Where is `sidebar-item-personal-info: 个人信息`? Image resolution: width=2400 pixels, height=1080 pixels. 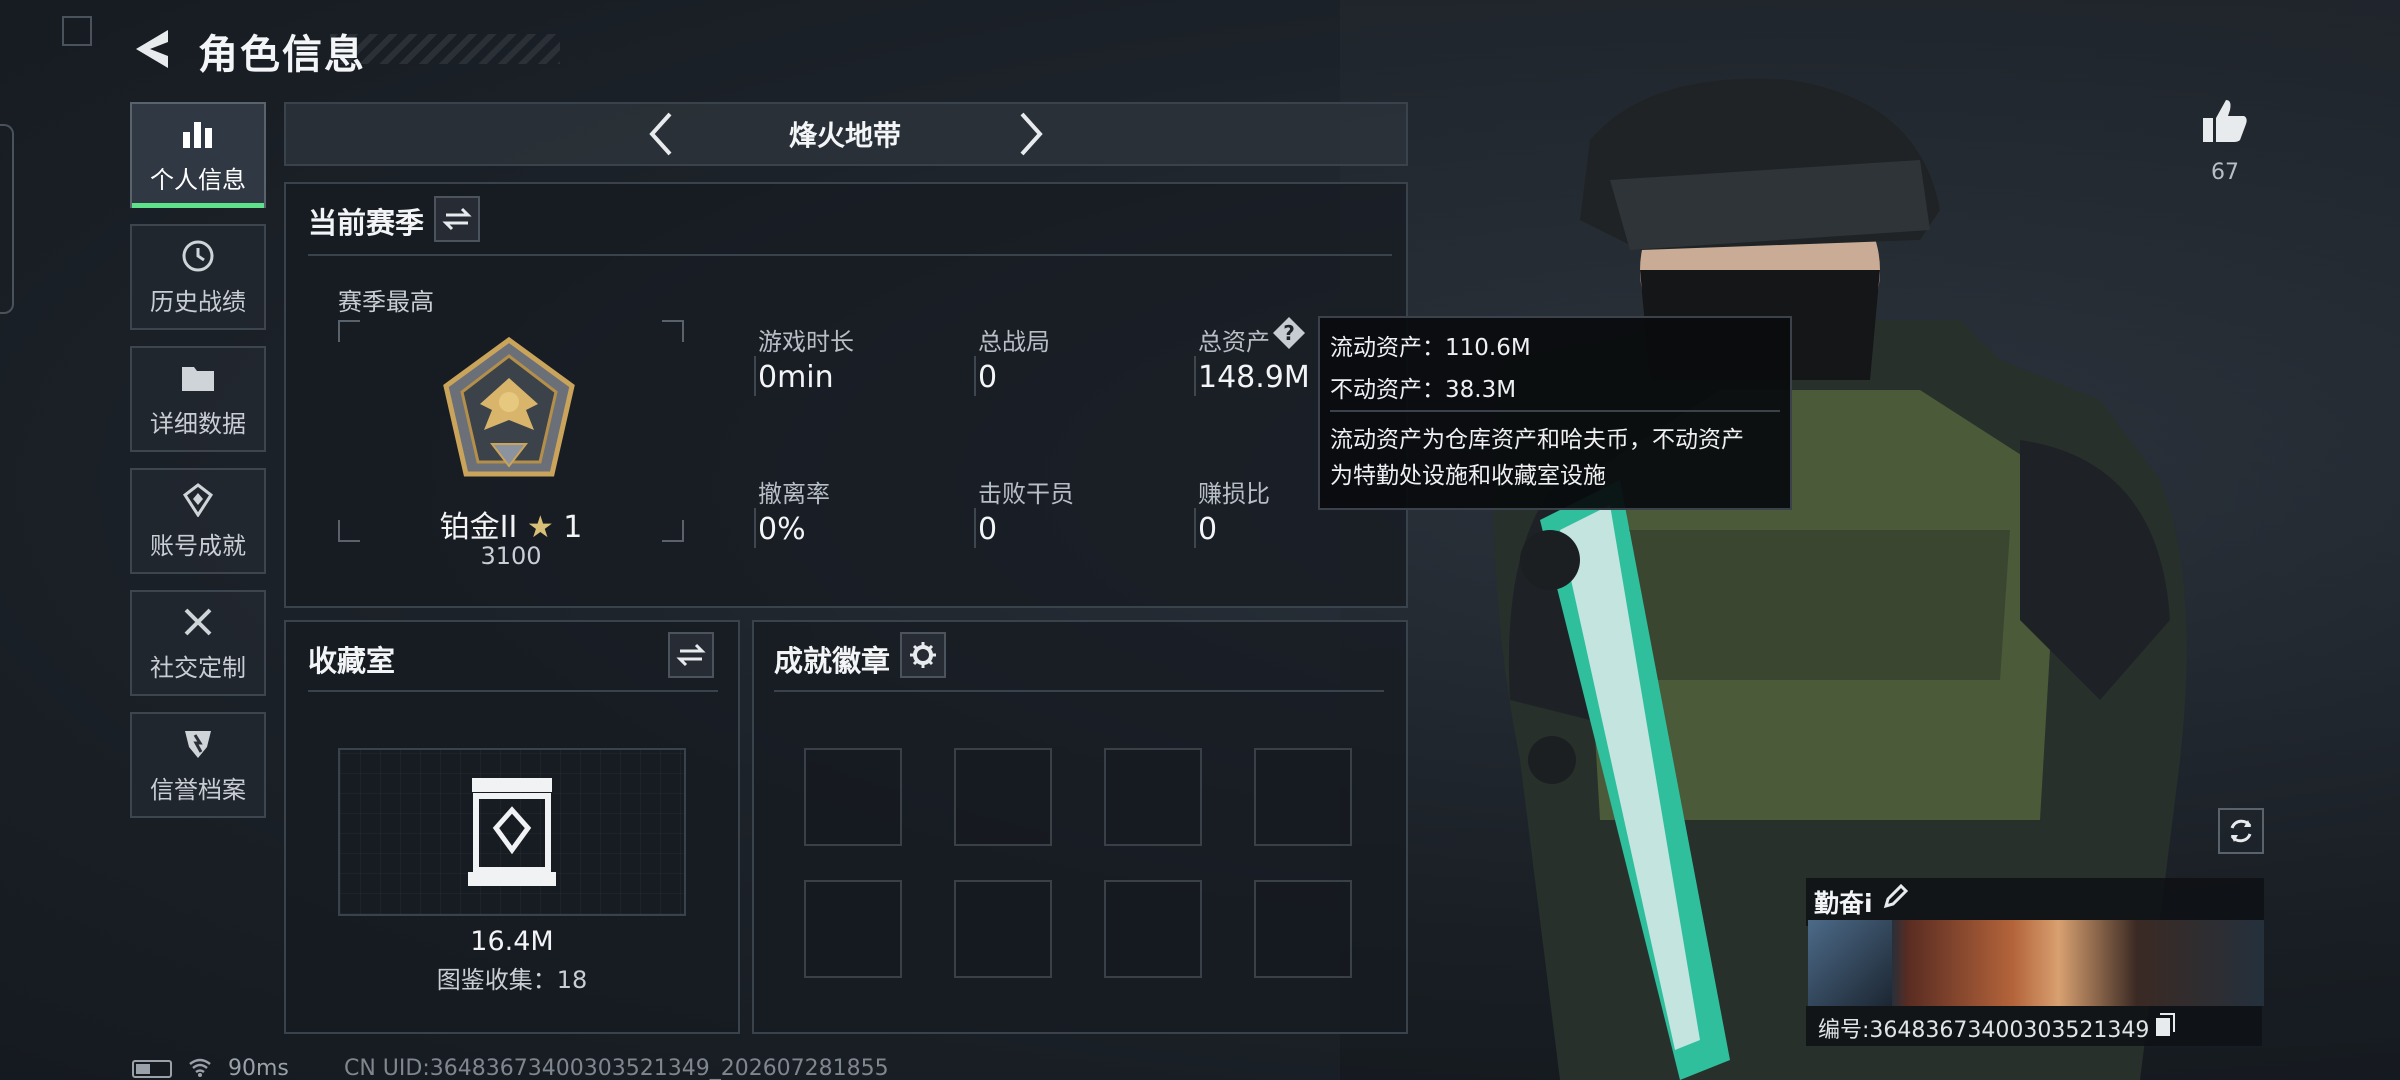
sidebar-item-personal-info: 个人信息 is located at coordinates (198, 155).